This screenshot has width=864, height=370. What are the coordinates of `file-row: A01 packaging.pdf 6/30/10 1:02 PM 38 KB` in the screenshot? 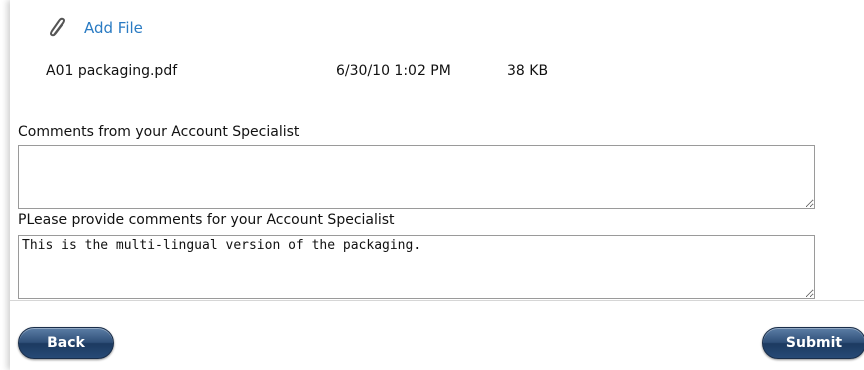 It's located at (326, 75).